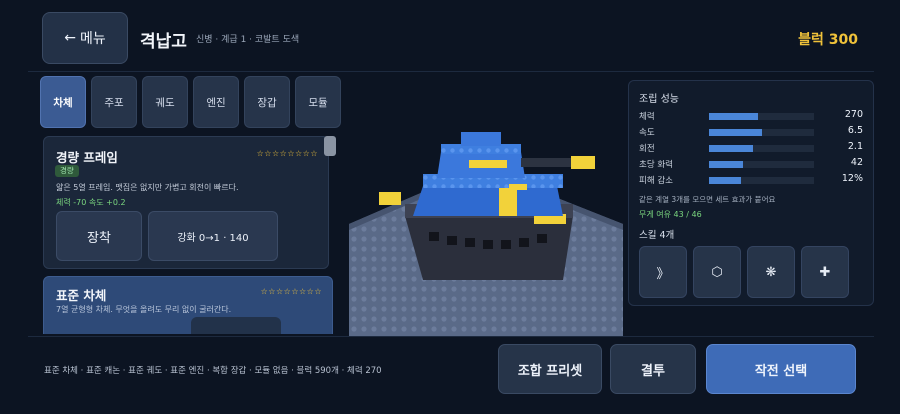  What do you see at coordinates (647, 117) in the screenshot?
I see `stat-label: 체력` at bounding box center [647, 117].